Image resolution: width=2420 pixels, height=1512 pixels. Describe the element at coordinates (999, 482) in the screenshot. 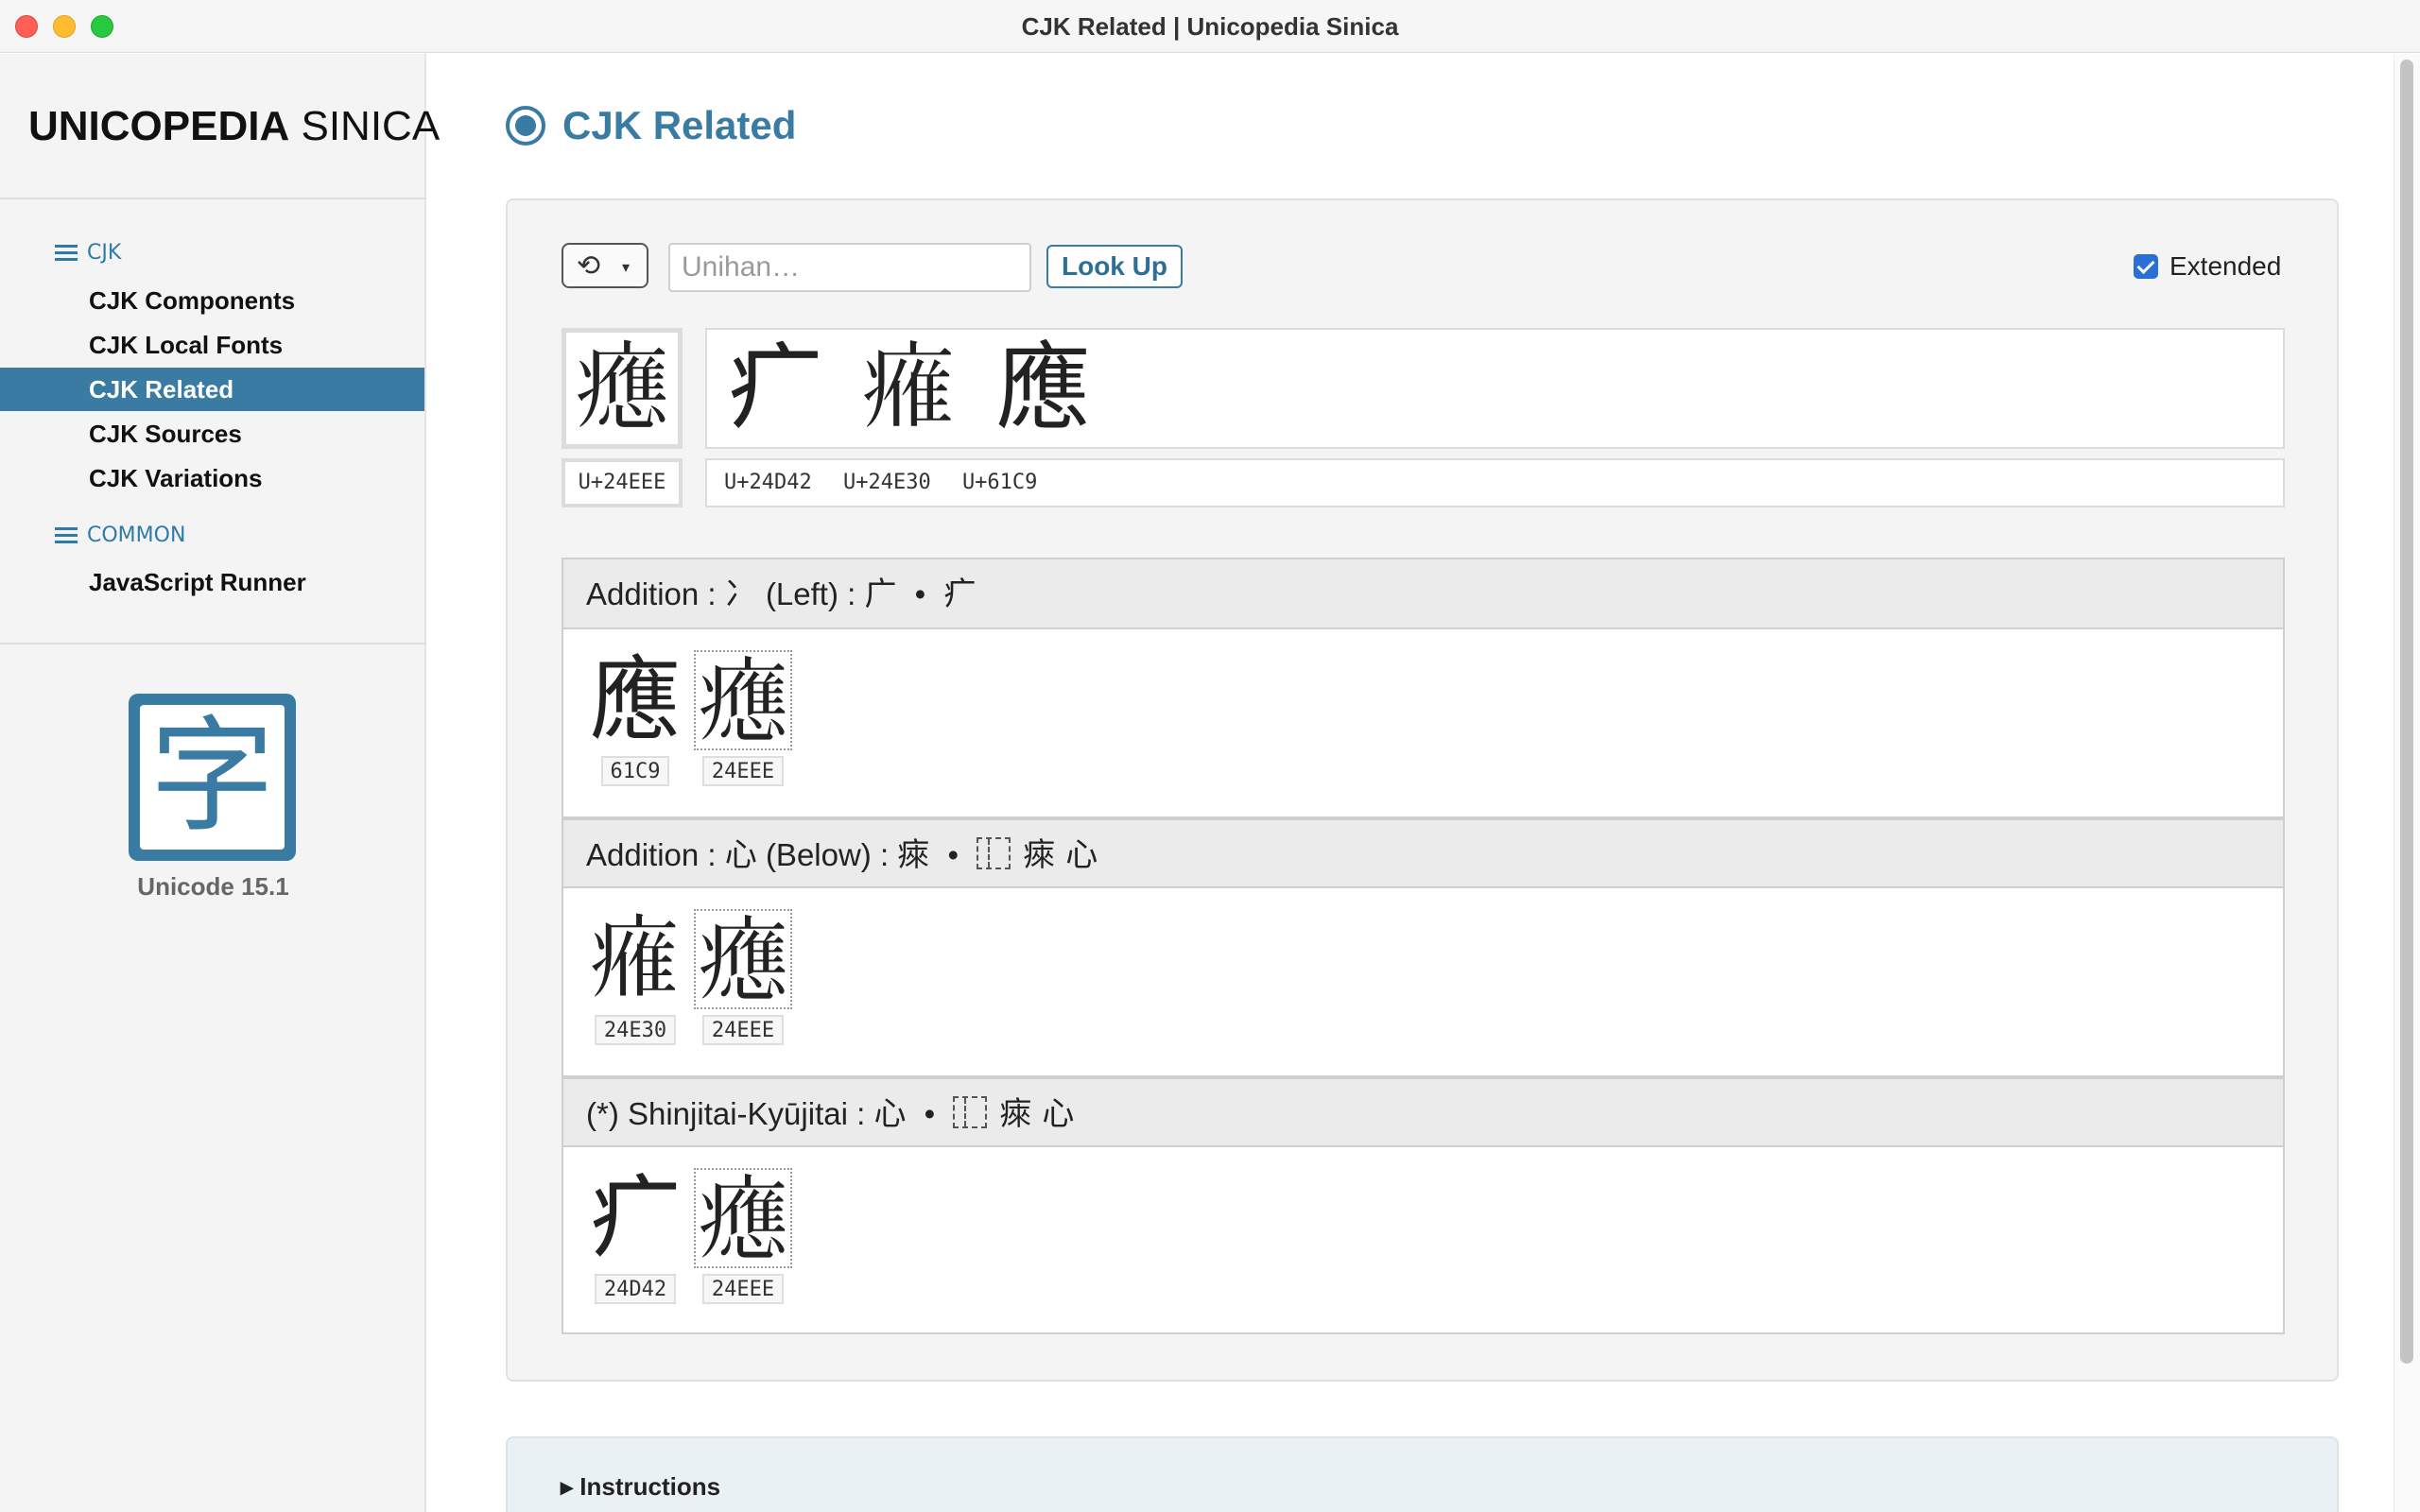

I see `related-code: U+61C9` at that location.